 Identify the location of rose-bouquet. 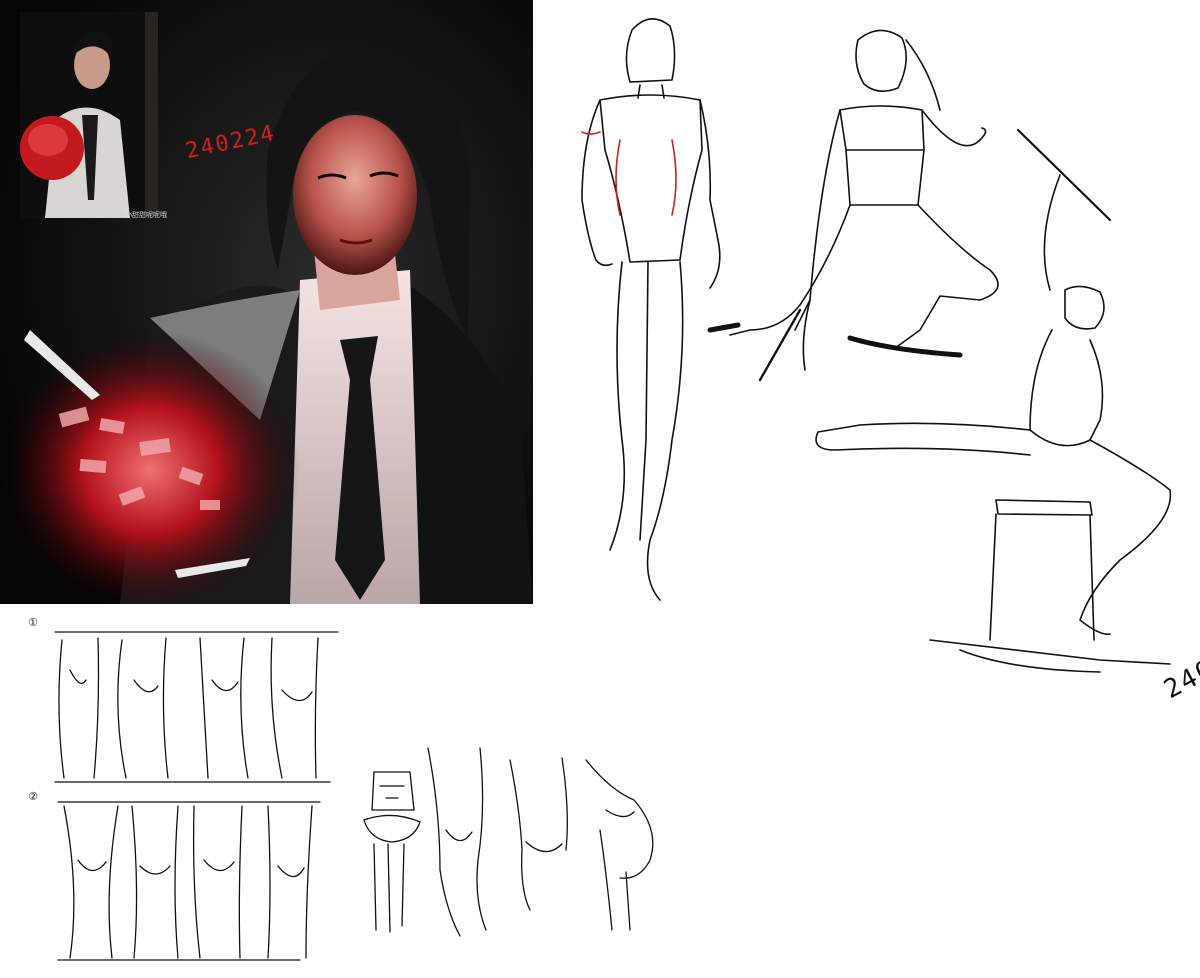
(150, 467).